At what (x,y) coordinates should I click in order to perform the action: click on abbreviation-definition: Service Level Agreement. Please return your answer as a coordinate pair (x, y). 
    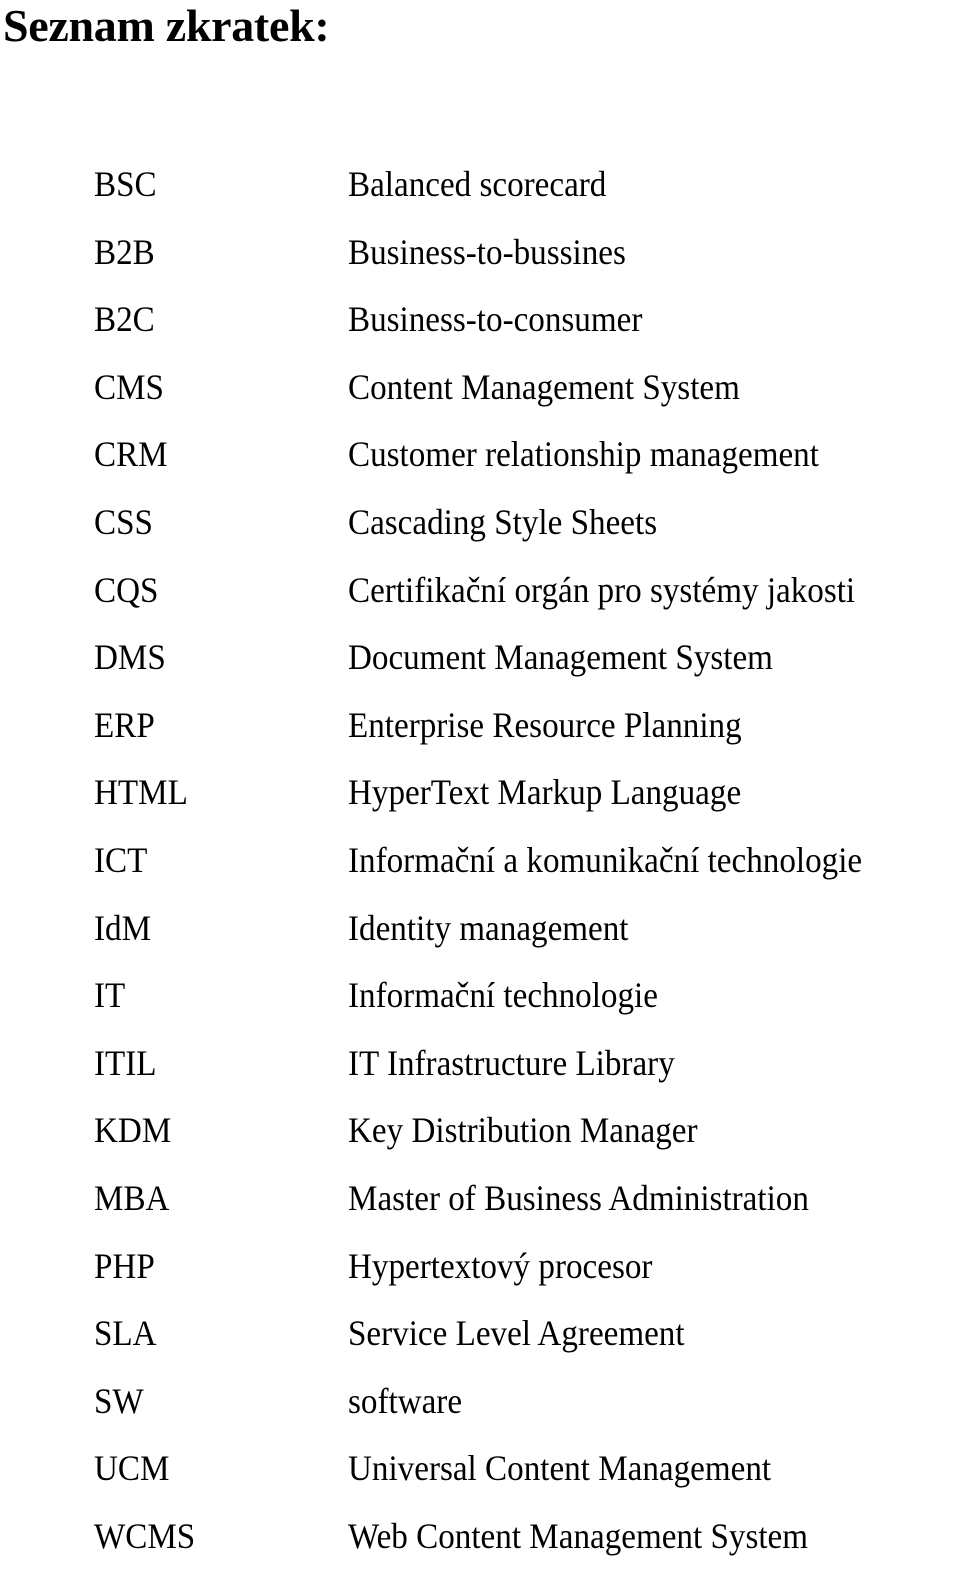
    Looking at the image, I should click on (516, 1333).